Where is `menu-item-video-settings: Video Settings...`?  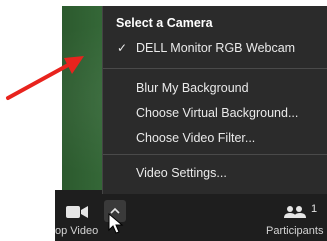
menu-item-video-settings: Video Settings... is located at coordinates (215, 173).